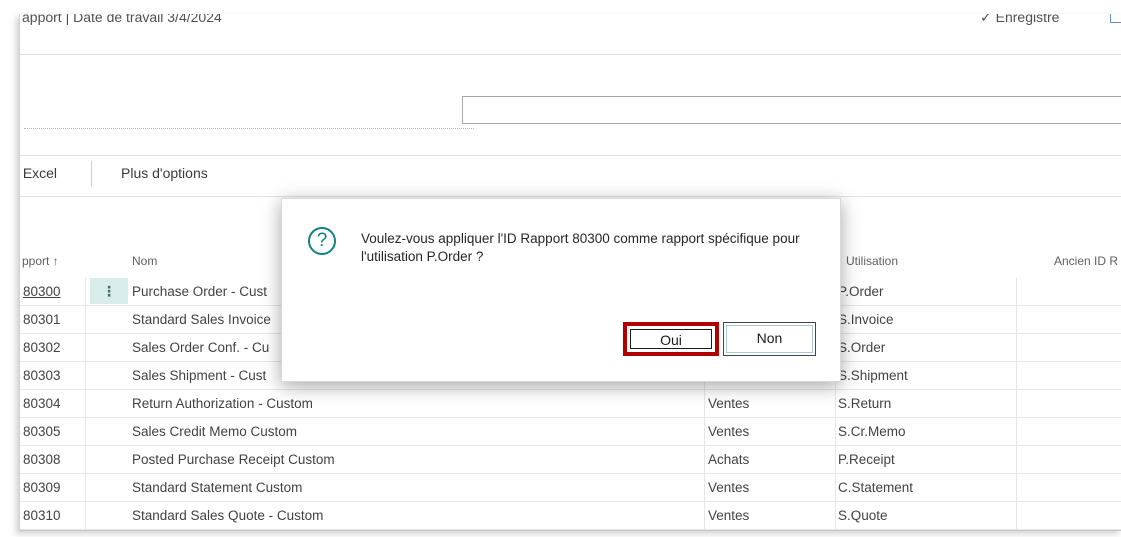  I want to click on saved-status: ✓ Enregistré, so click(1020, 19).